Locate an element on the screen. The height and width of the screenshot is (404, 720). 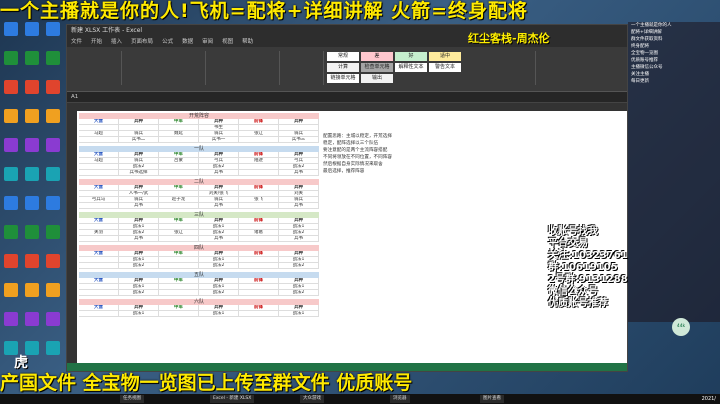
taskbar-item: 大众游戏 is located at coordinates (312, 399).